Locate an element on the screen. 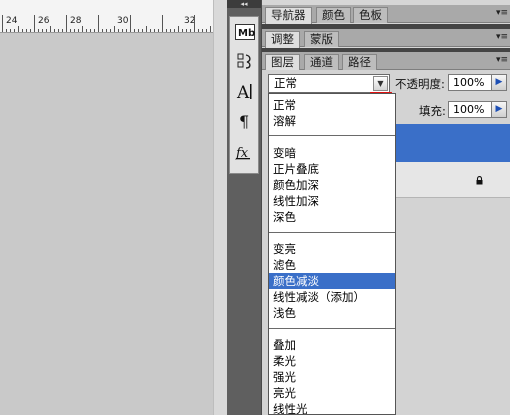 The image size is (510, 415). blend-option: 强光 is located at coordinates (332, 377).